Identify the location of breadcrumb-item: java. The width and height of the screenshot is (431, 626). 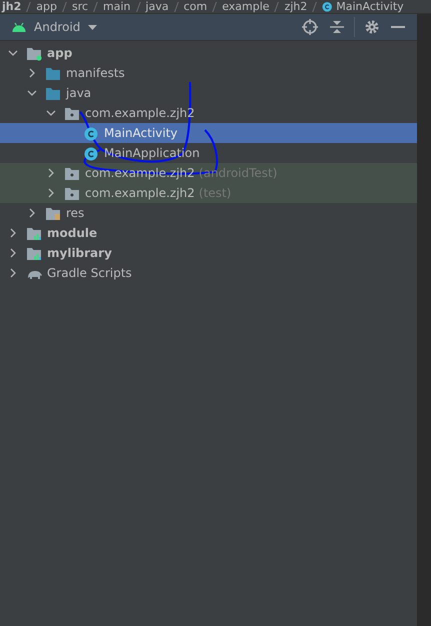
(157, 6).